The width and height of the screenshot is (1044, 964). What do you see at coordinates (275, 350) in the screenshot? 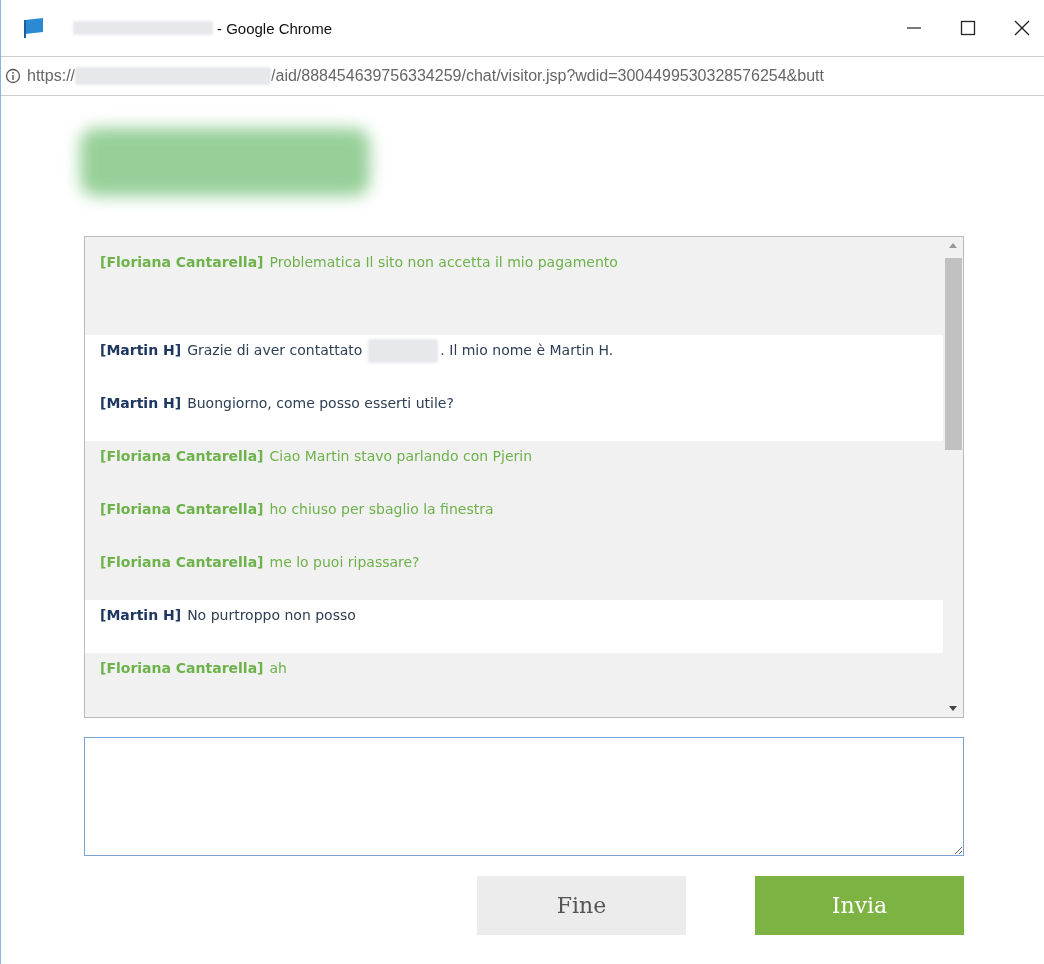
I see `message-text: Grazie di aver contattato` at bounding box center [275, 350].